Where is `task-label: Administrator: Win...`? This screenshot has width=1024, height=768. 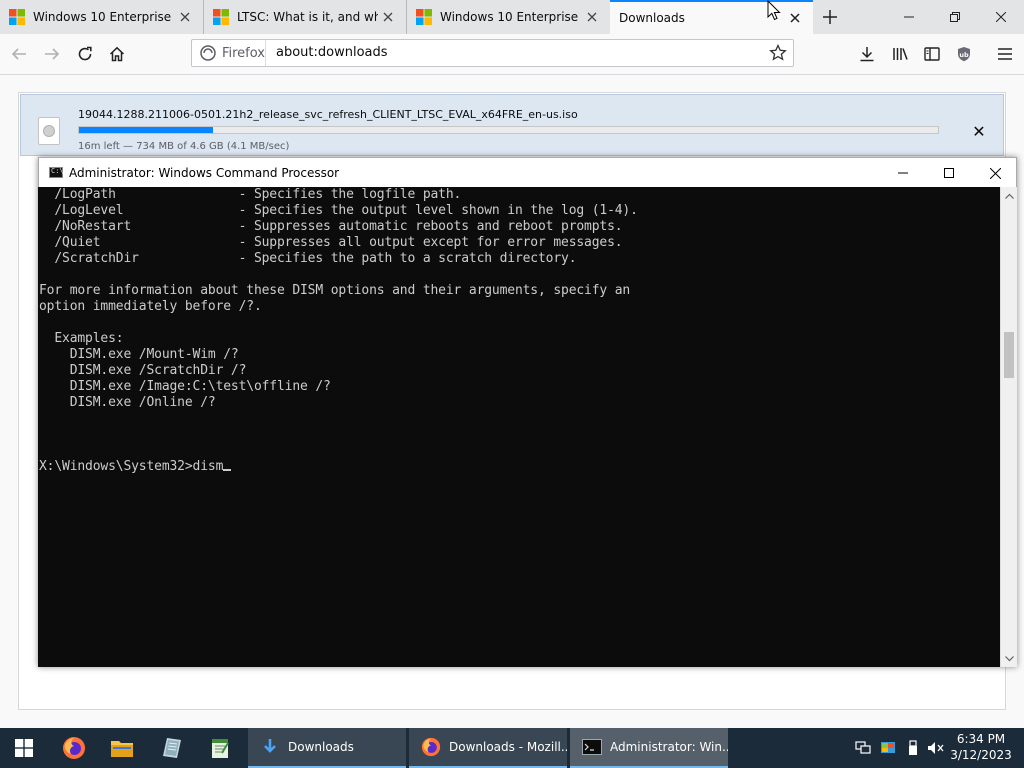 task-label: Administrator: Win... is located at coordinates (669, 747).